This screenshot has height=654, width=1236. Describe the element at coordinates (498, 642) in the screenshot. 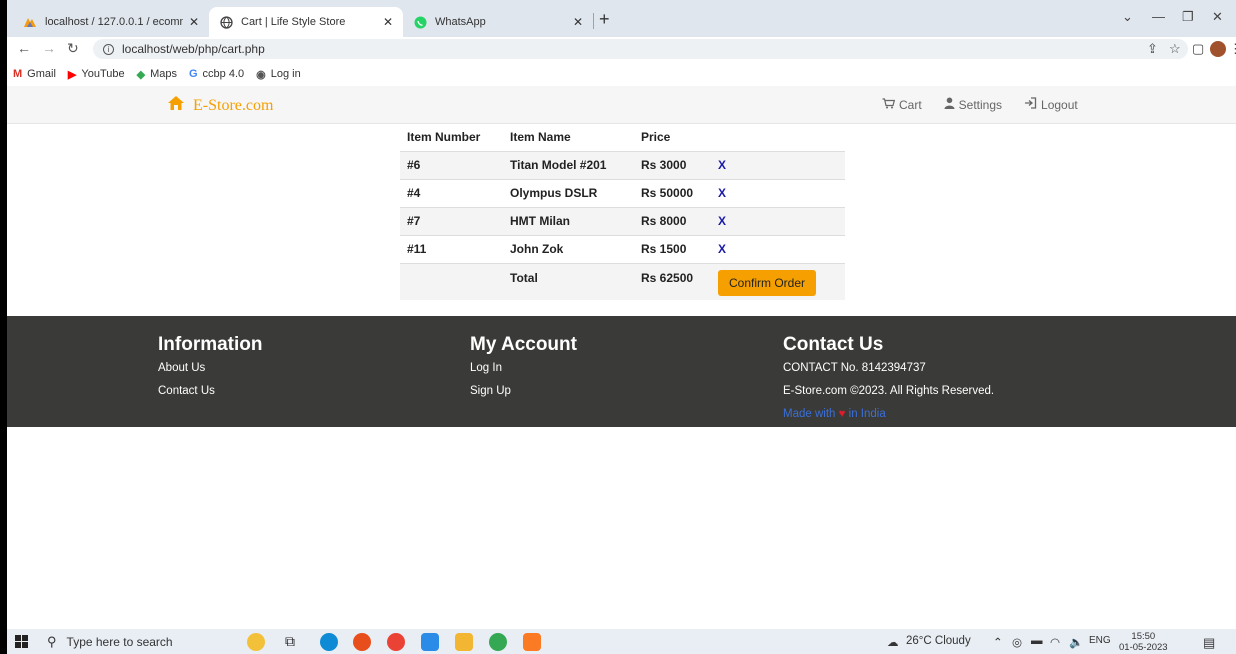

I see `chrome-profile-icon` at that location.